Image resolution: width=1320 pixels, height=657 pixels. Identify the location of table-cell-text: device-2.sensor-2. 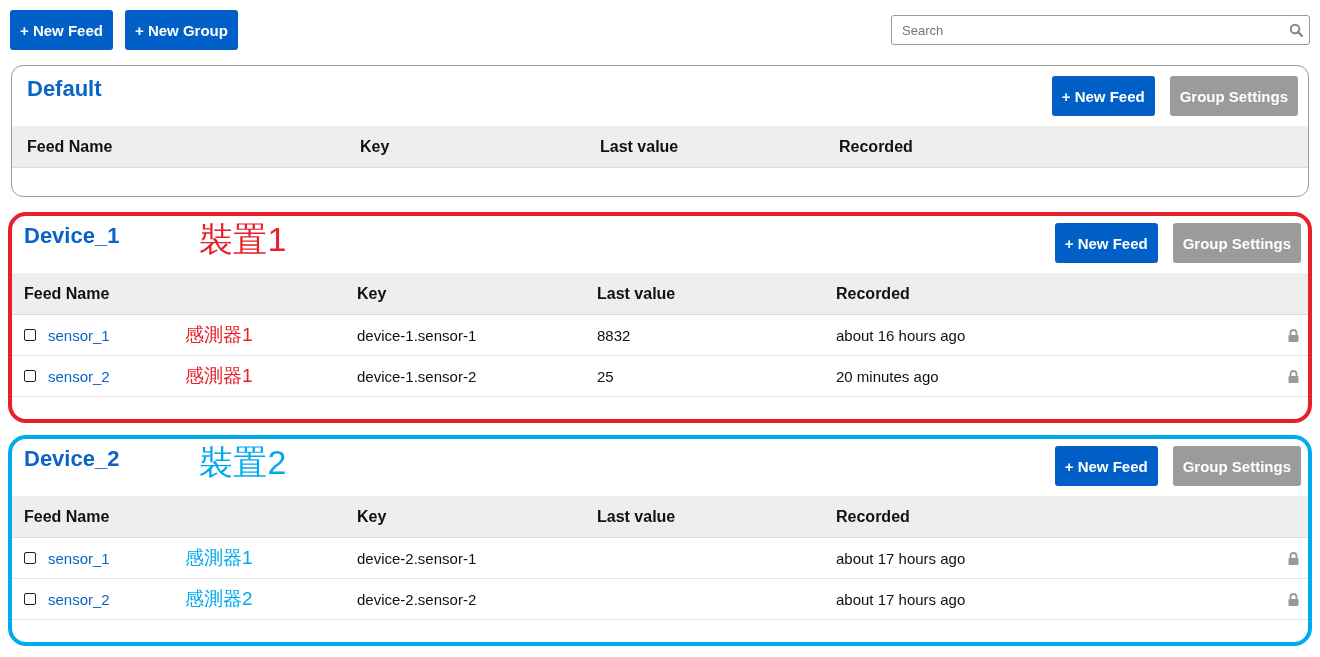
(417, 599).